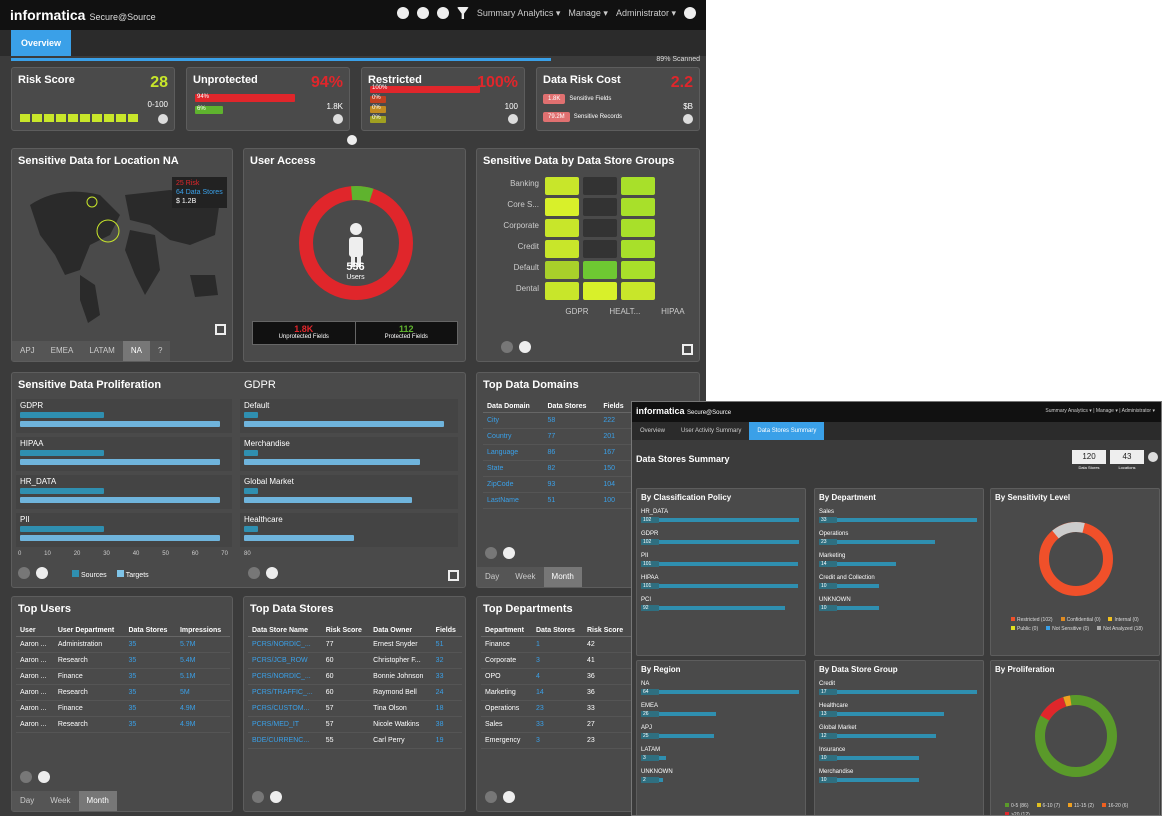 This screenshot has height=816, width=1162. What do you see at coordinates (355, 692) in the screenshot?
I see `table-row: PCRS/TRAFFIC_... 60 Raymond Bell 24` at bounding box center [355, 692].